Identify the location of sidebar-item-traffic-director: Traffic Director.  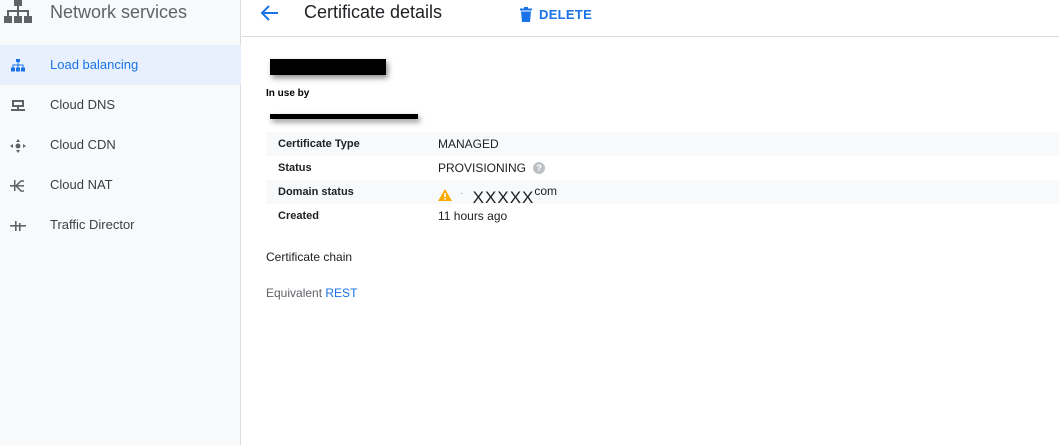
(120, 225).